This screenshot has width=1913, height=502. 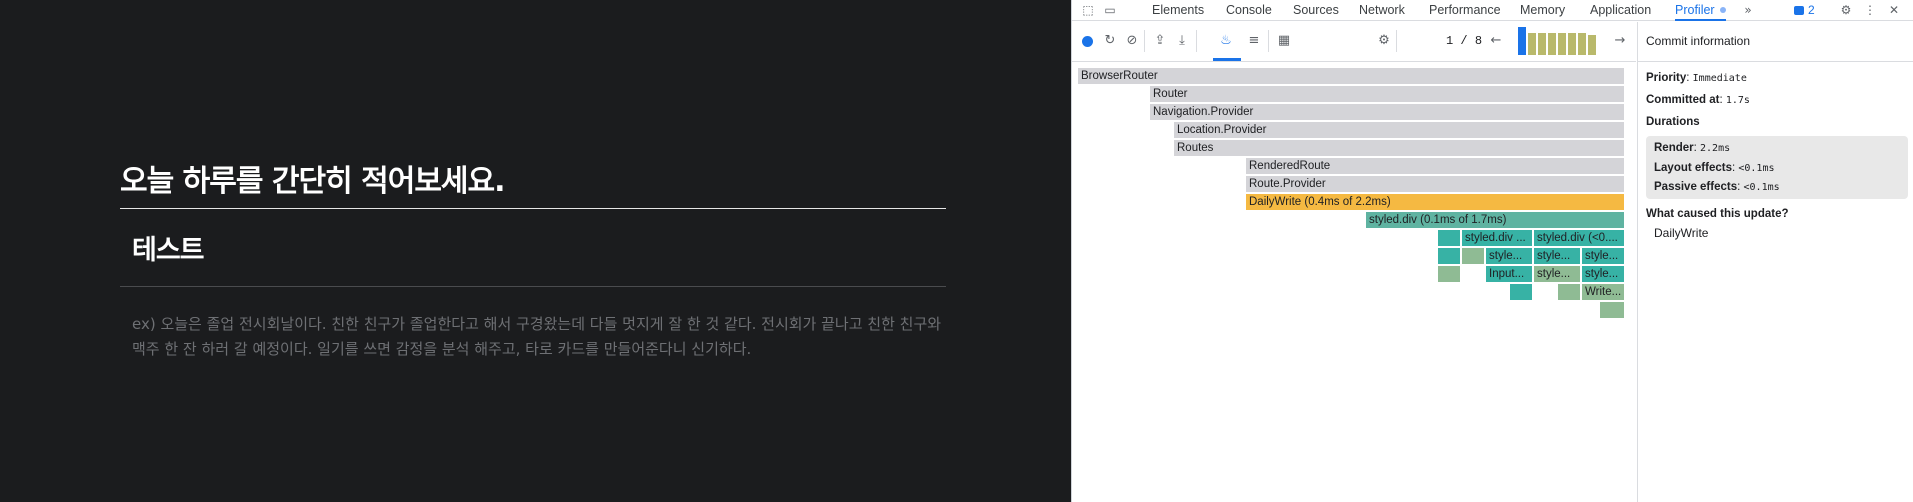 I want to click on committed-at-value: 1.7s, so click(x=1737, y=100).